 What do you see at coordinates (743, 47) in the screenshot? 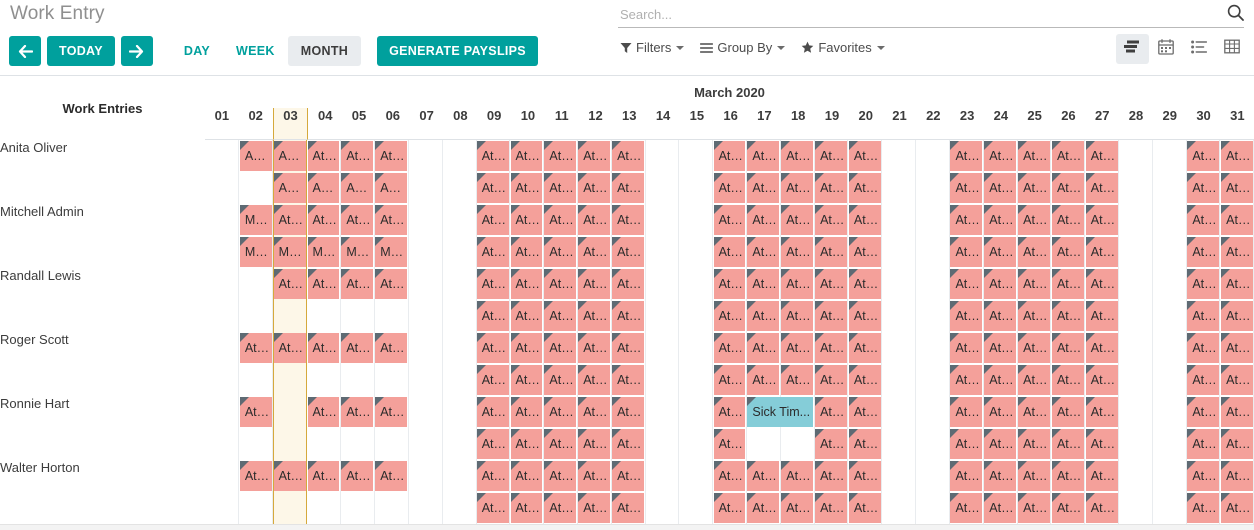
I see `group-by-menu: Group By` at bounding box center [743, 47].